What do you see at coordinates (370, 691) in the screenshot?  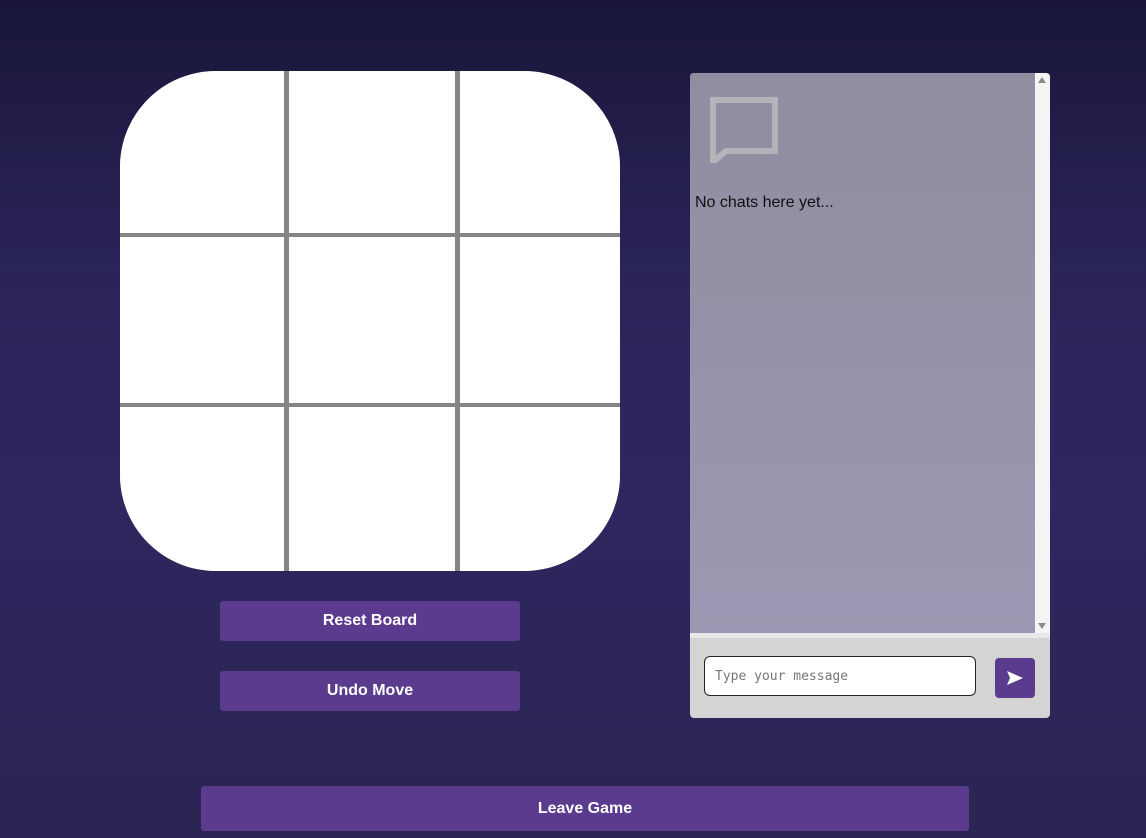 I see `undo-move-button: Undo Move` at bounding box center [370, 691].